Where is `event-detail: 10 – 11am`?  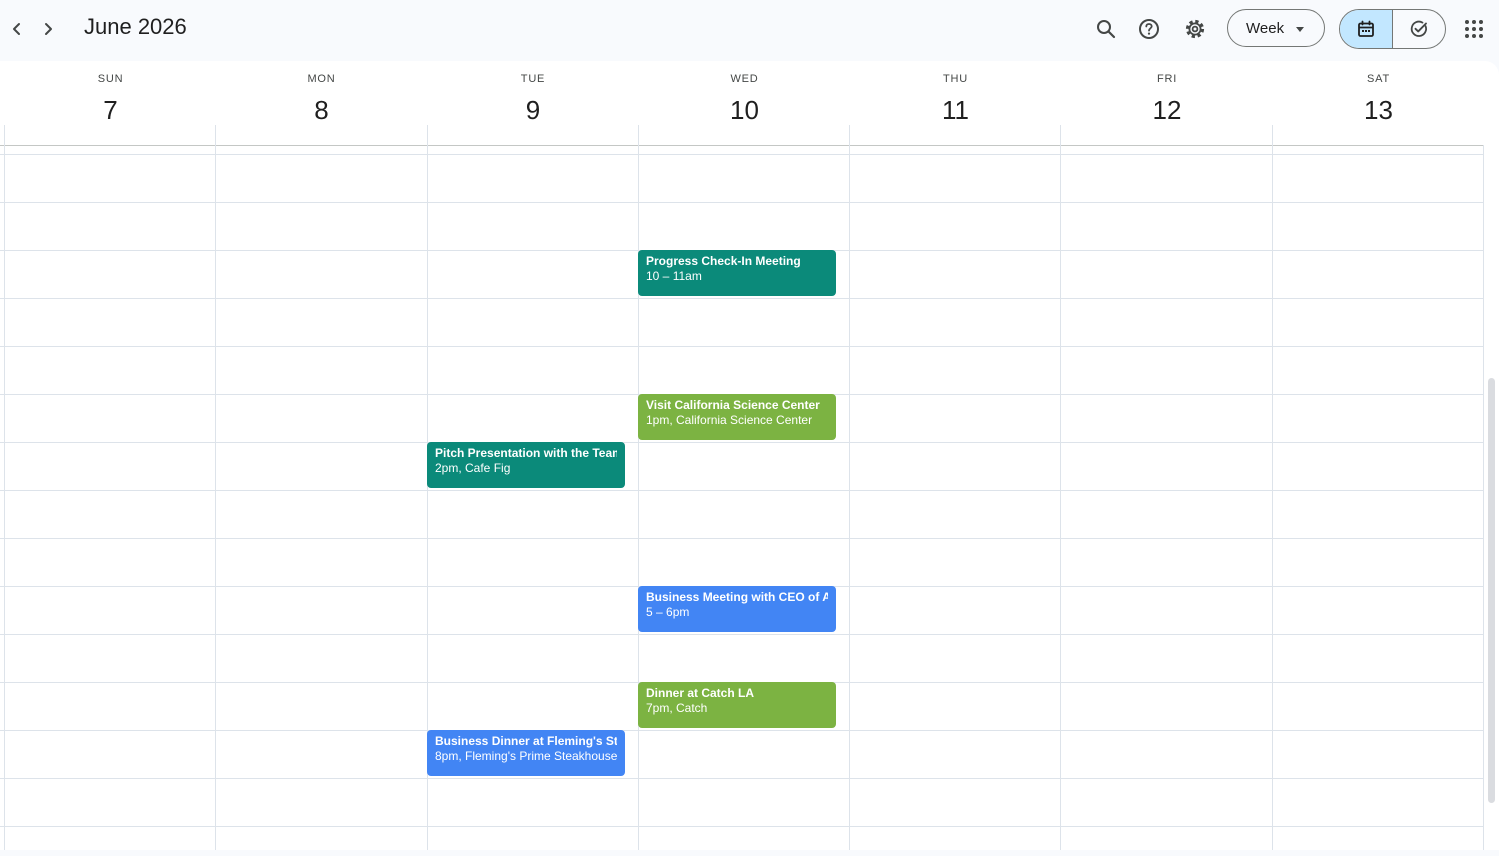 event-detail: 10 – 11am is located at coordinates (674, 276).